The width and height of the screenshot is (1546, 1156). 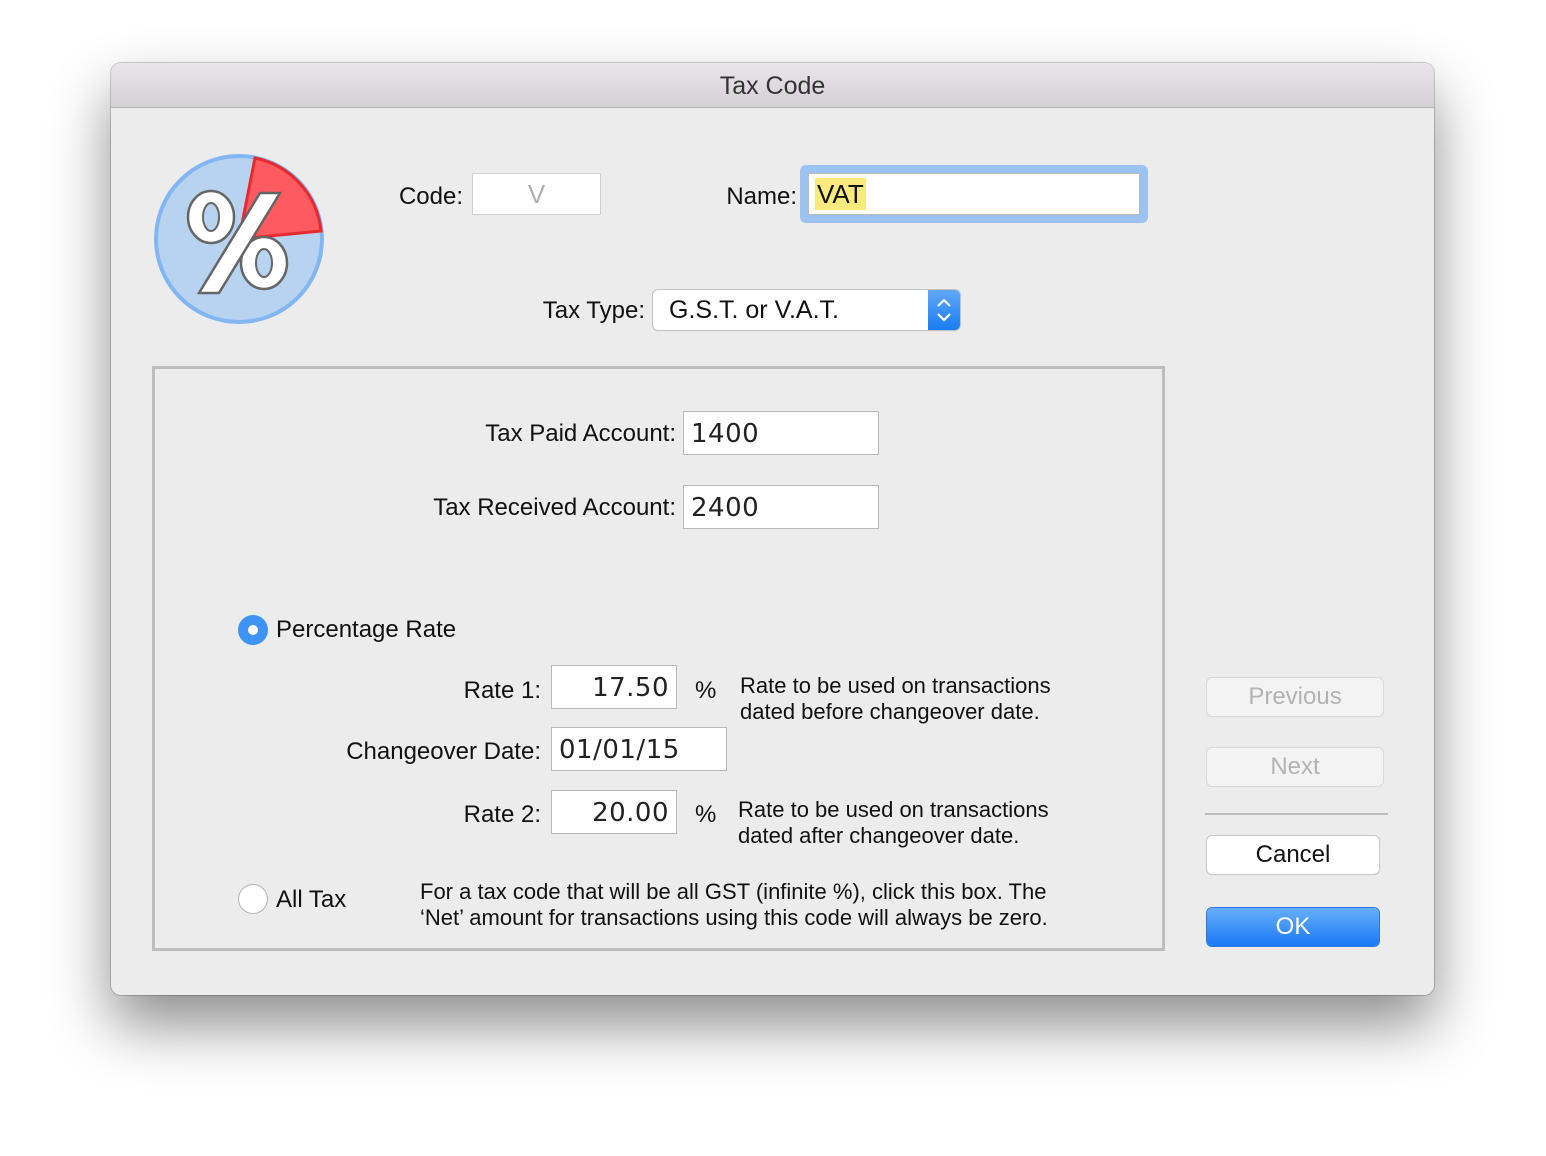 What do you see at coordinates (311, 900) in the screenshot?
I see `all-tax-label: All Tax` at bounding box center [311, 900].